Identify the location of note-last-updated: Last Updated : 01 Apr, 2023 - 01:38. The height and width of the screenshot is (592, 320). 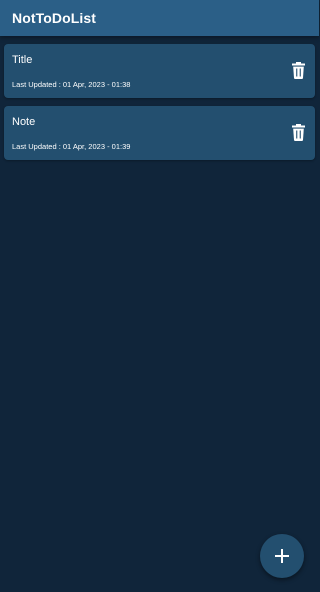
(71, 84).